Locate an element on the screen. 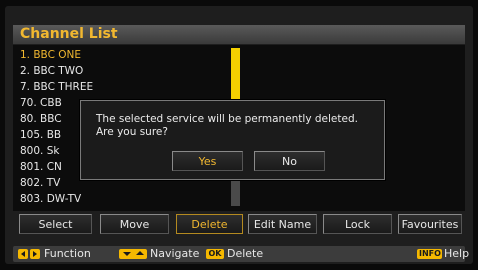  delete-button: Delete is located at coordinates (209, 224).